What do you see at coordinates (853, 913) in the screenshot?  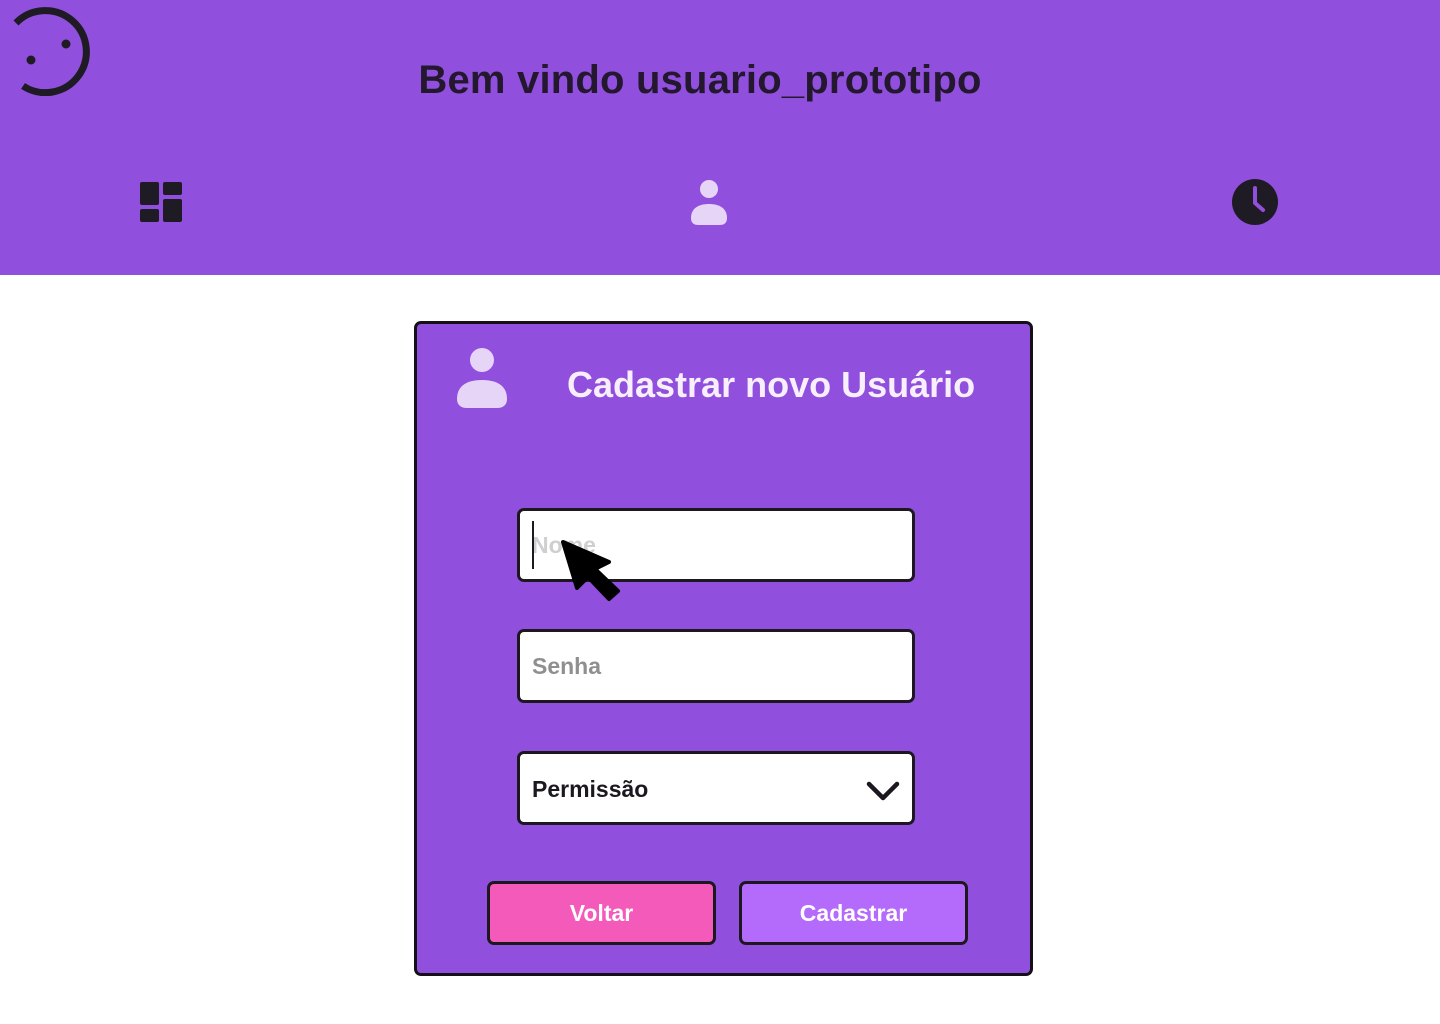 I see `register-button: Cadastrar` at bounding box center [853, 913].